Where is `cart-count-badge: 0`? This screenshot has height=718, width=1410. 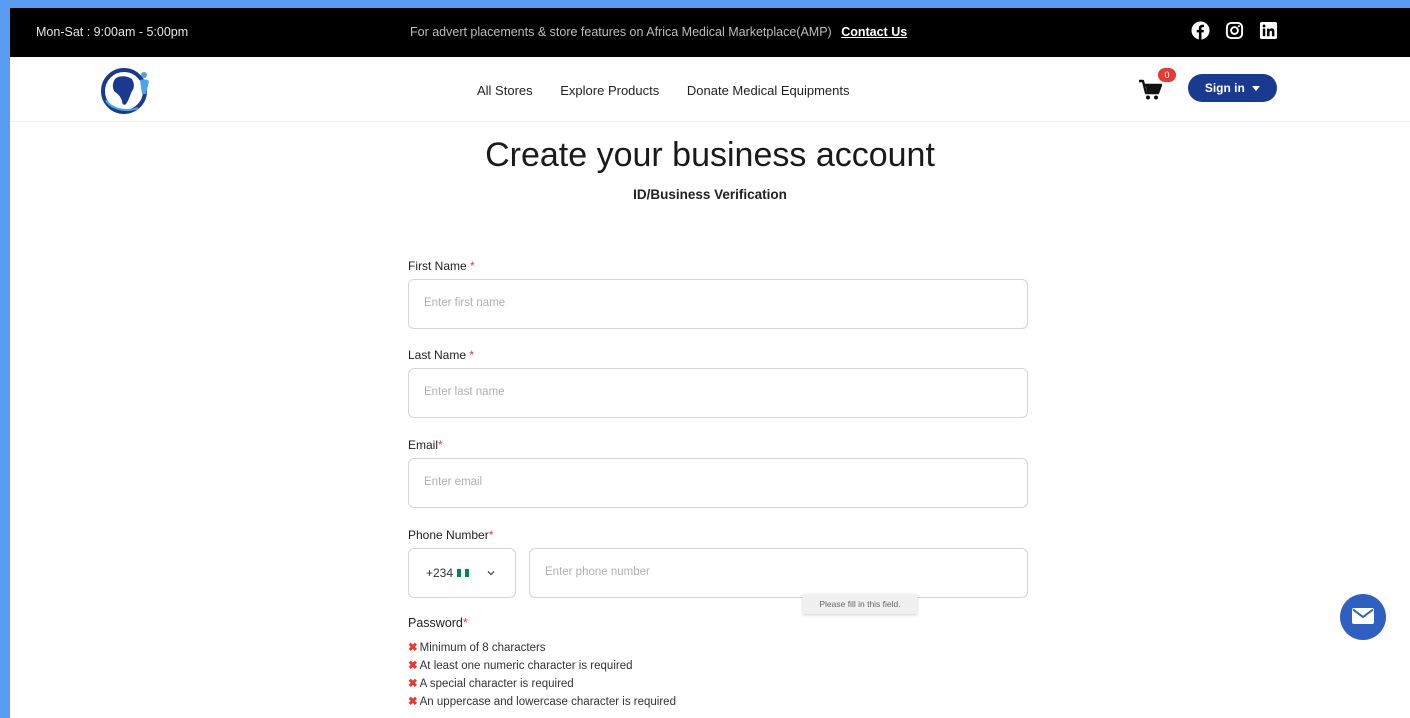 cart-count-badge: 0 is located at coordinates (1167, 75).